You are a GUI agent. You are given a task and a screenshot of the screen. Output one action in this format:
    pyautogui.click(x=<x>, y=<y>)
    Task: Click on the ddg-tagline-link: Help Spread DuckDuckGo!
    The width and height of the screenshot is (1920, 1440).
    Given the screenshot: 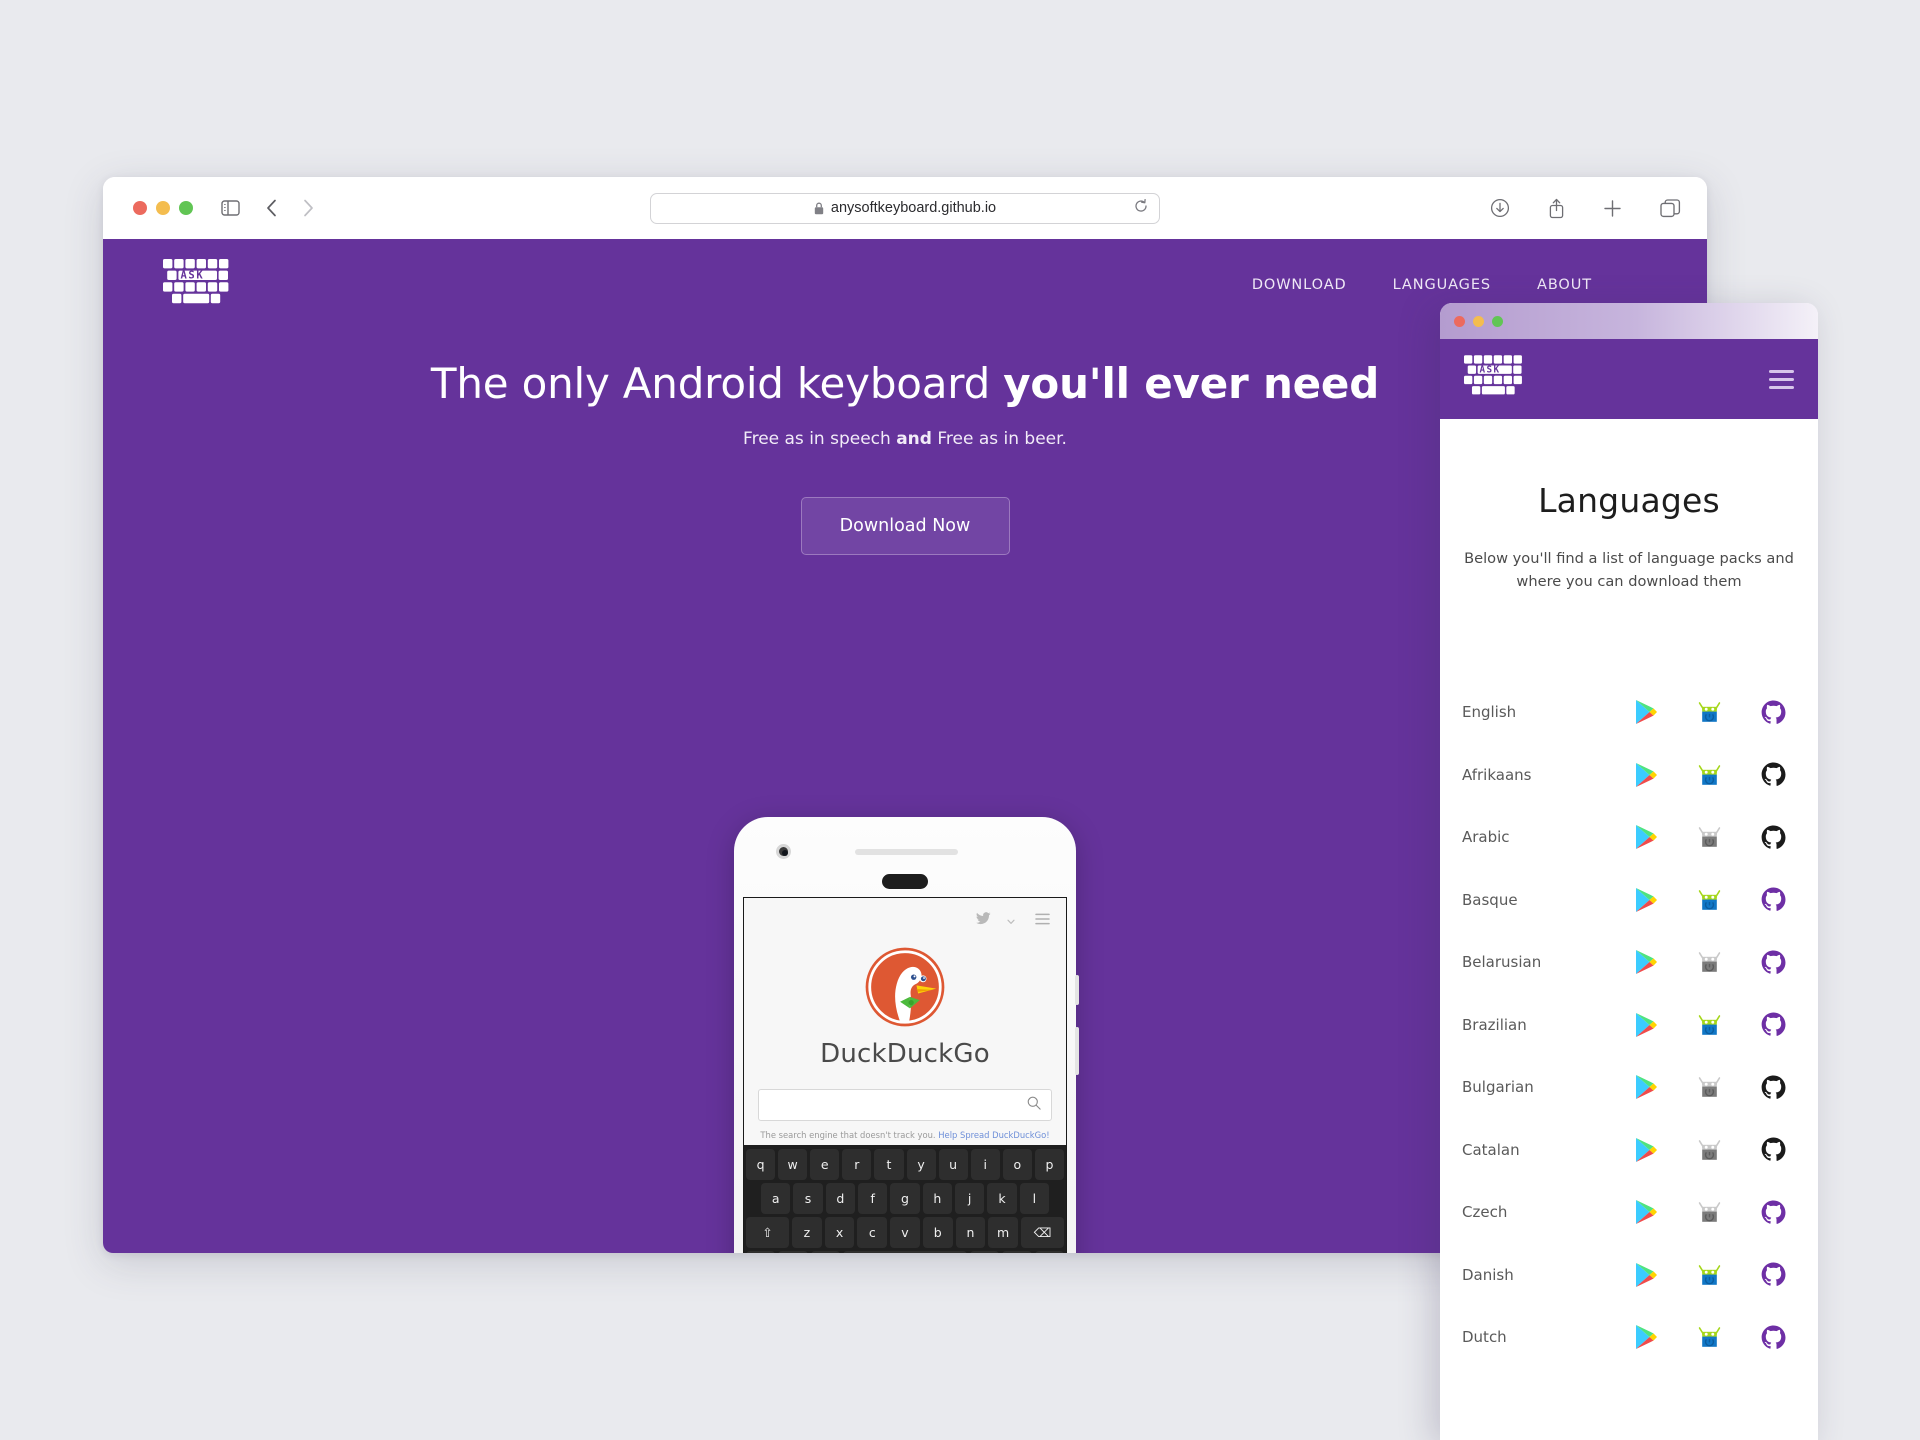 What is the action you would take?
    pyautogui.click(x=993, y=1135)
    